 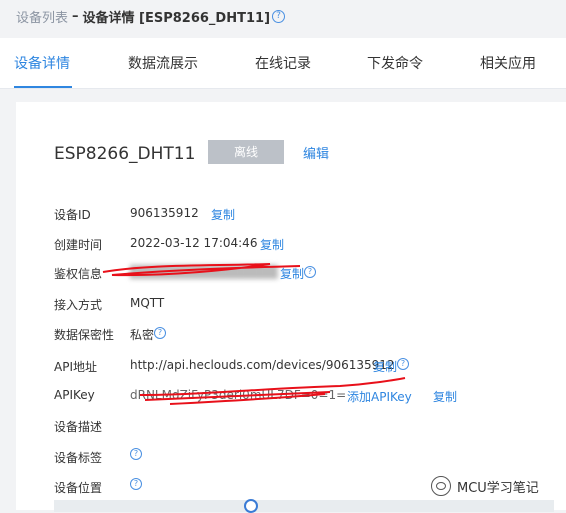 What do you see at coordinates (395, 63) in the screenshot?
I see `tab-commands: 下发命令` at bounding box center [395, 63].